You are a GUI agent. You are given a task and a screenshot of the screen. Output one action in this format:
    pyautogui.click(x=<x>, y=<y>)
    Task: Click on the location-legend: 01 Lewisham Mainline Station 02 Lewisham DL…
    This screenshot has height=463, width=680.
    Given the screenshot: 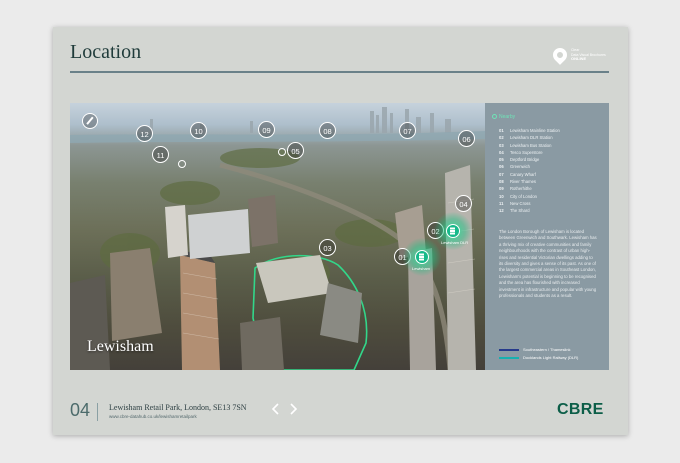 What is the action you would take?
    pyautogui.click(x=552, y=171)
    